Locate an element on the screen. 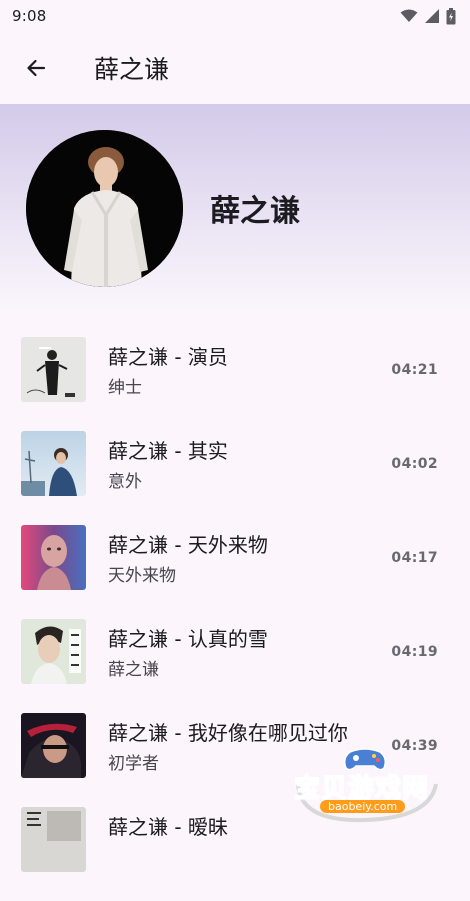  song-duration: 04:21 is located at coordinates (414, 370).